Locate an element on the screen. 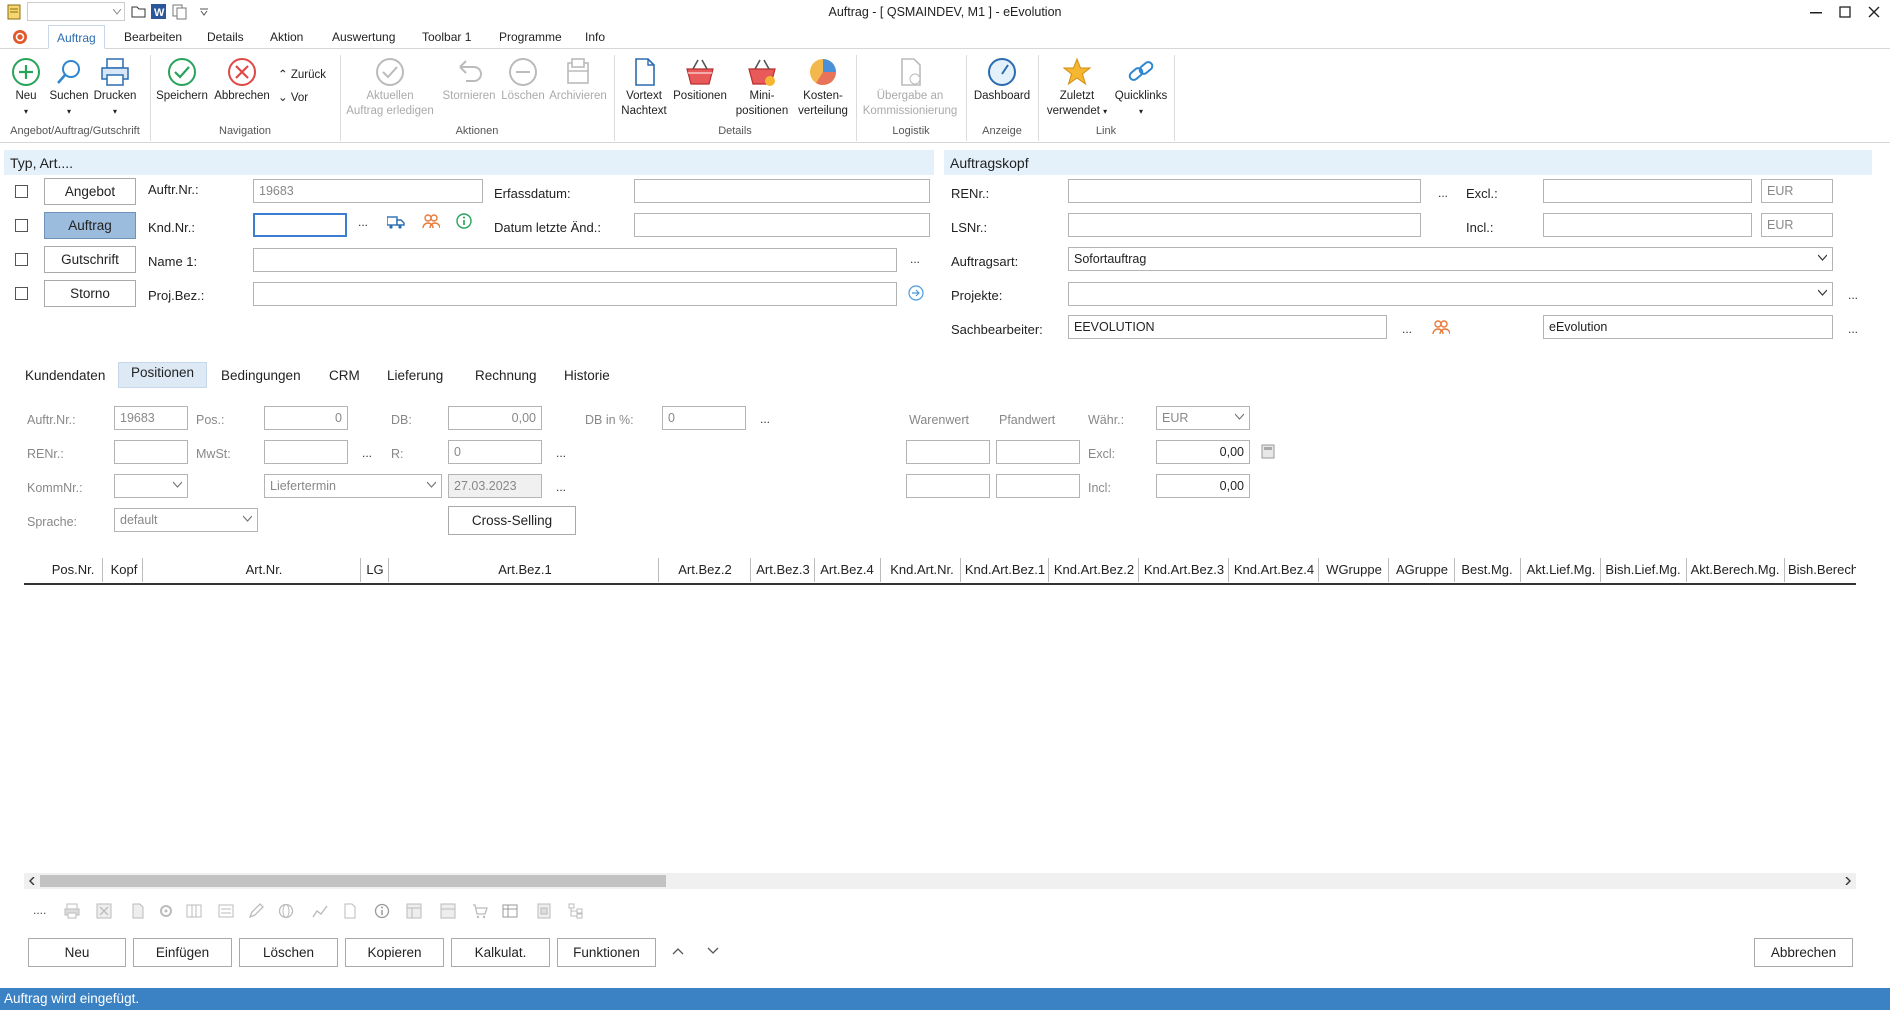  move-down-icon is located at coordinates (713, 951).